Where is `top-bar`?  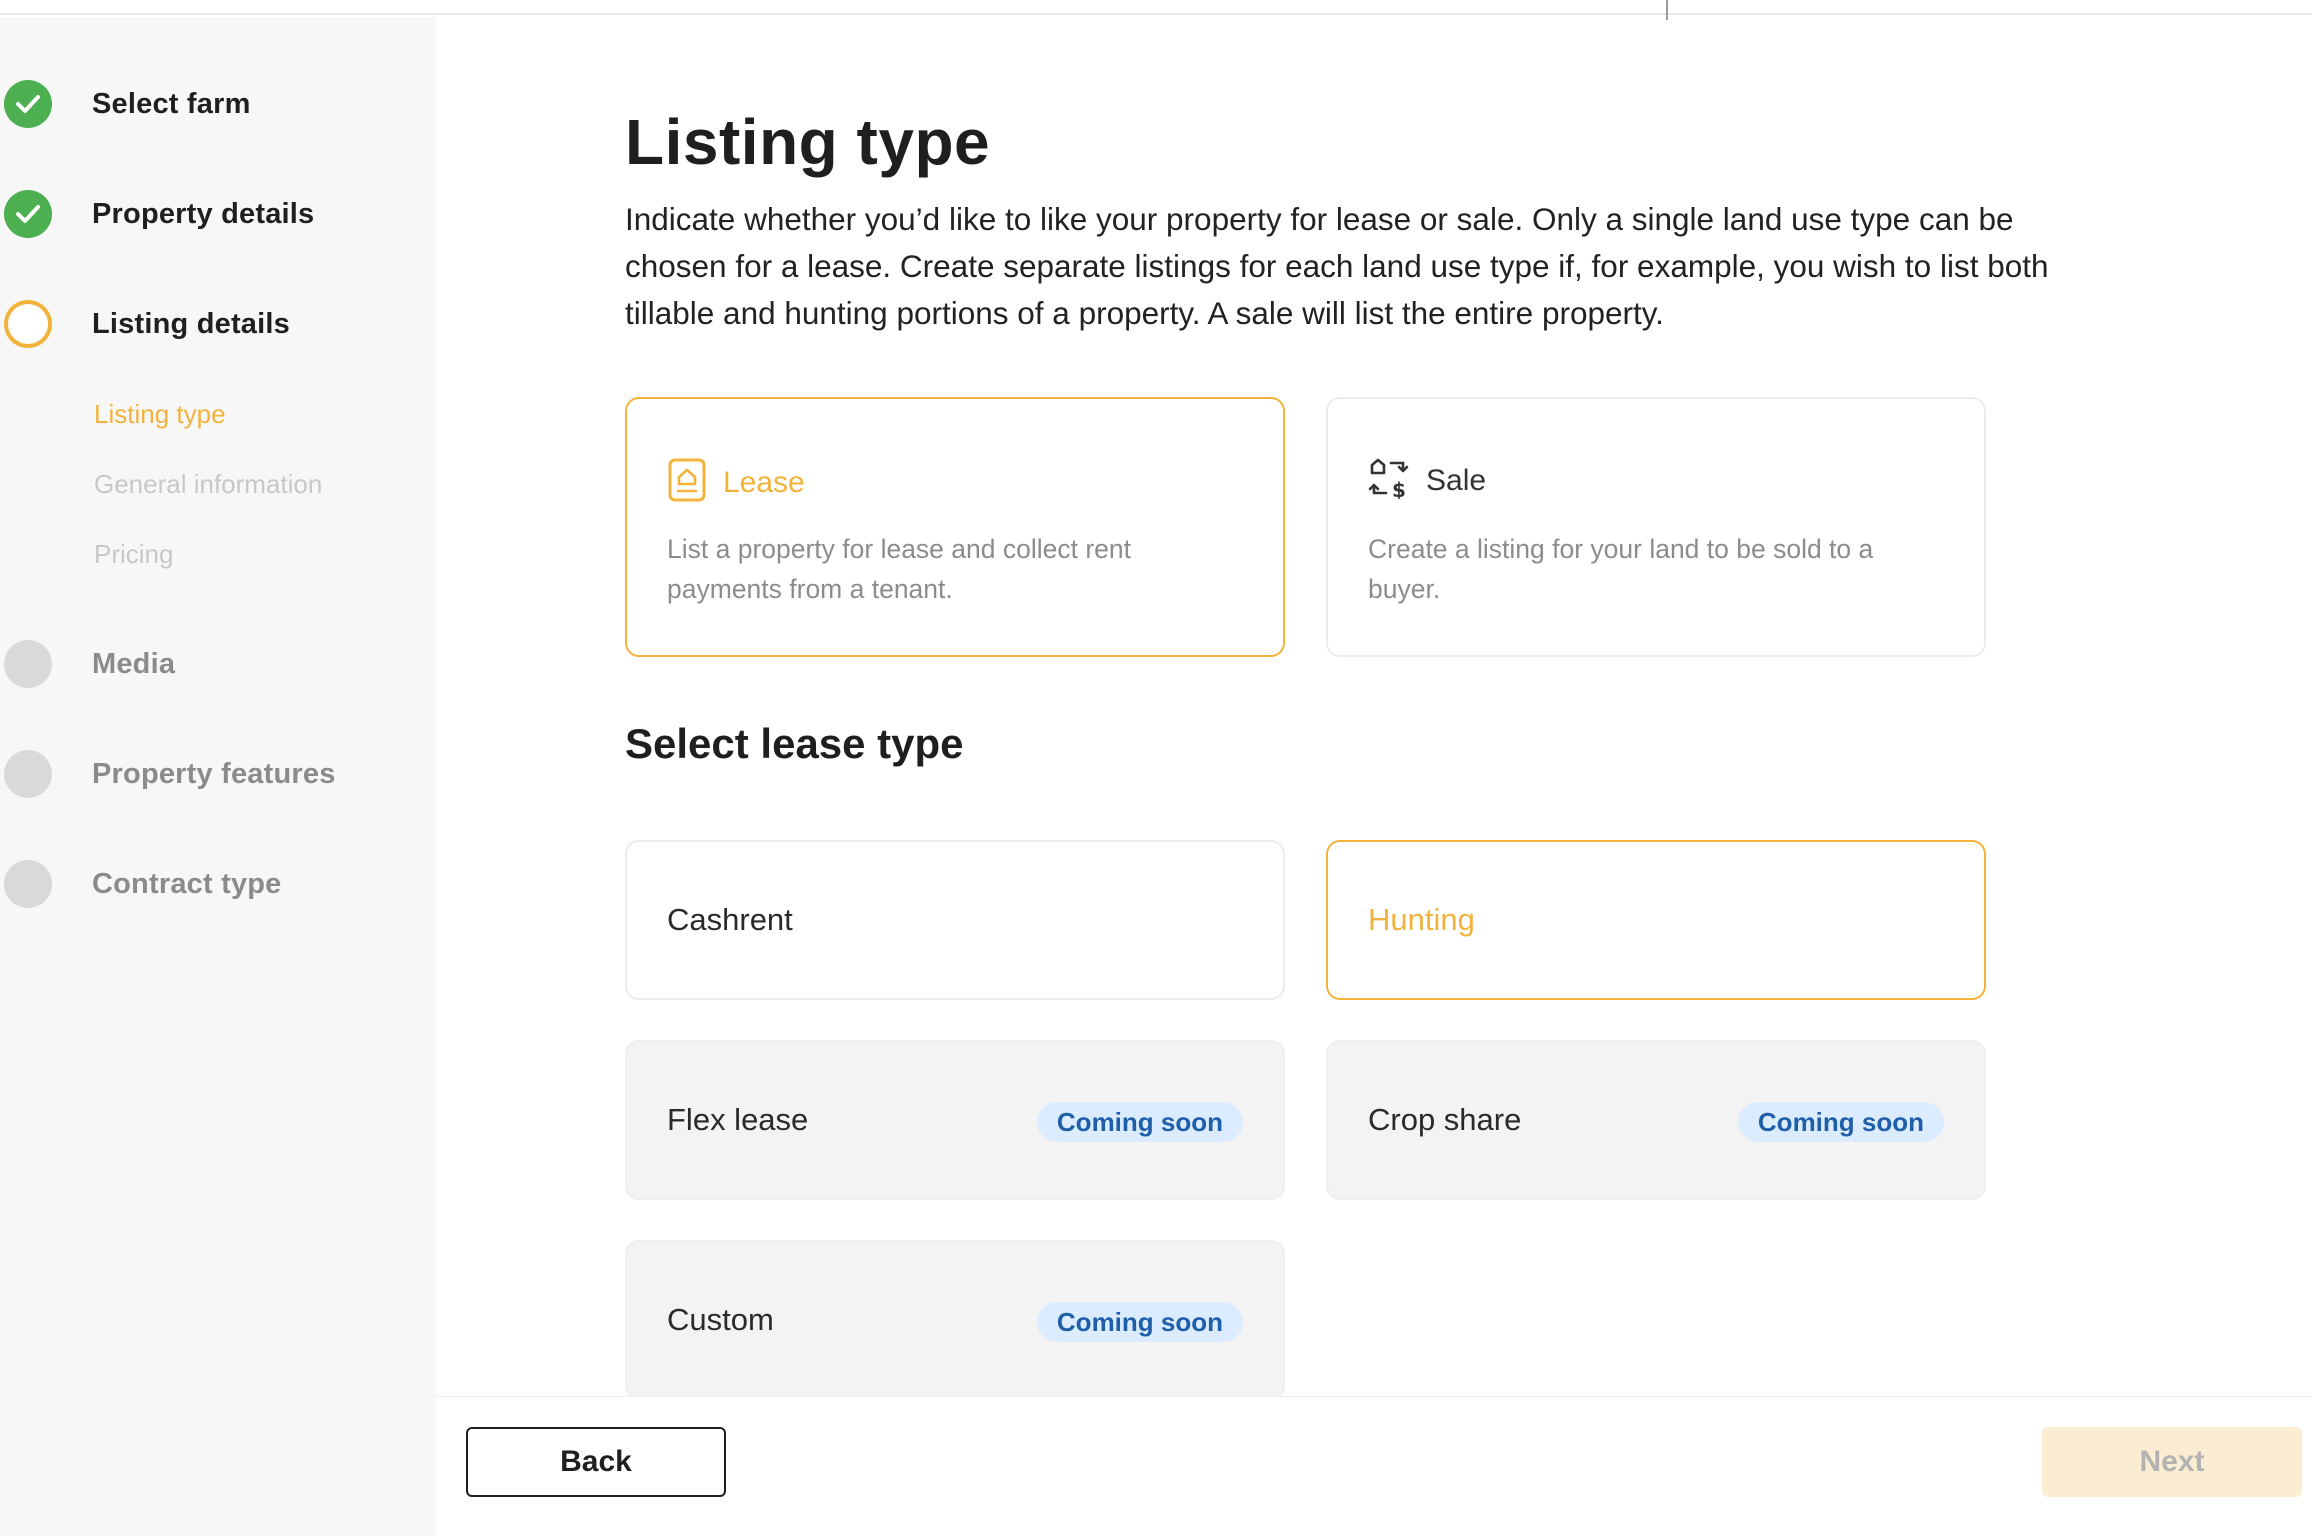
top-bar is located at coordinates (1156, 10).